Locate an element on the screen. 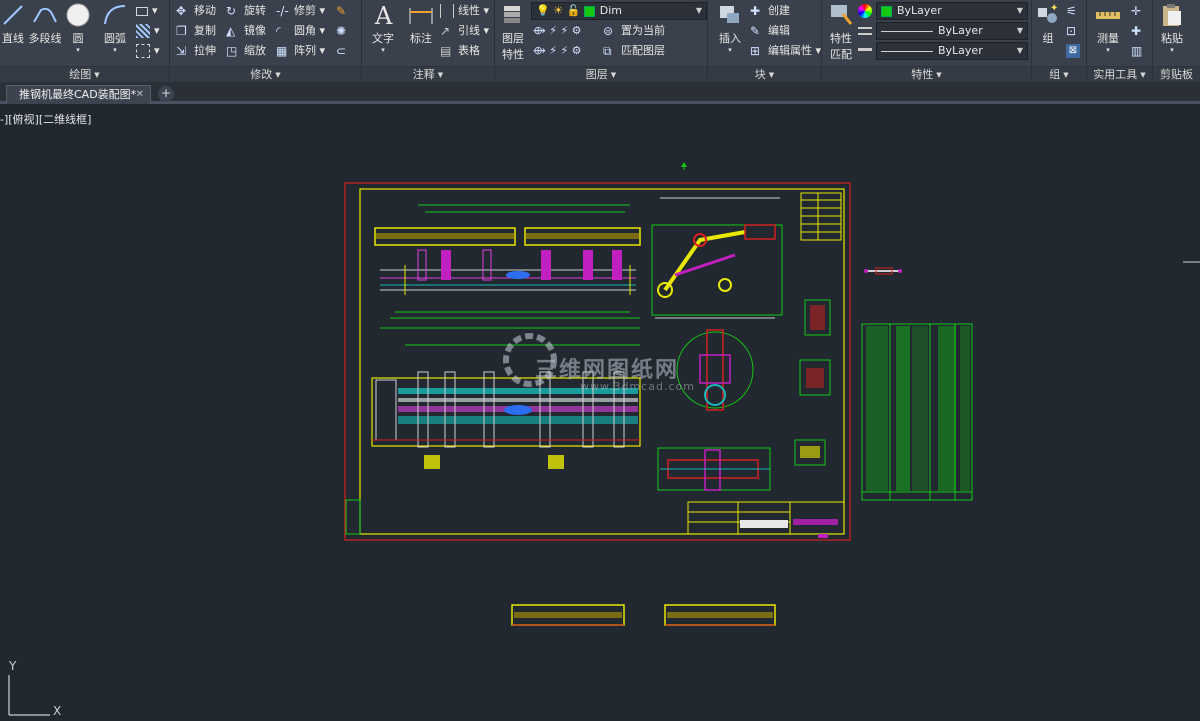 The width and height of the screenshot is (1200, 721). id-point-button: ✛ is located at coordinates (1140, 11).